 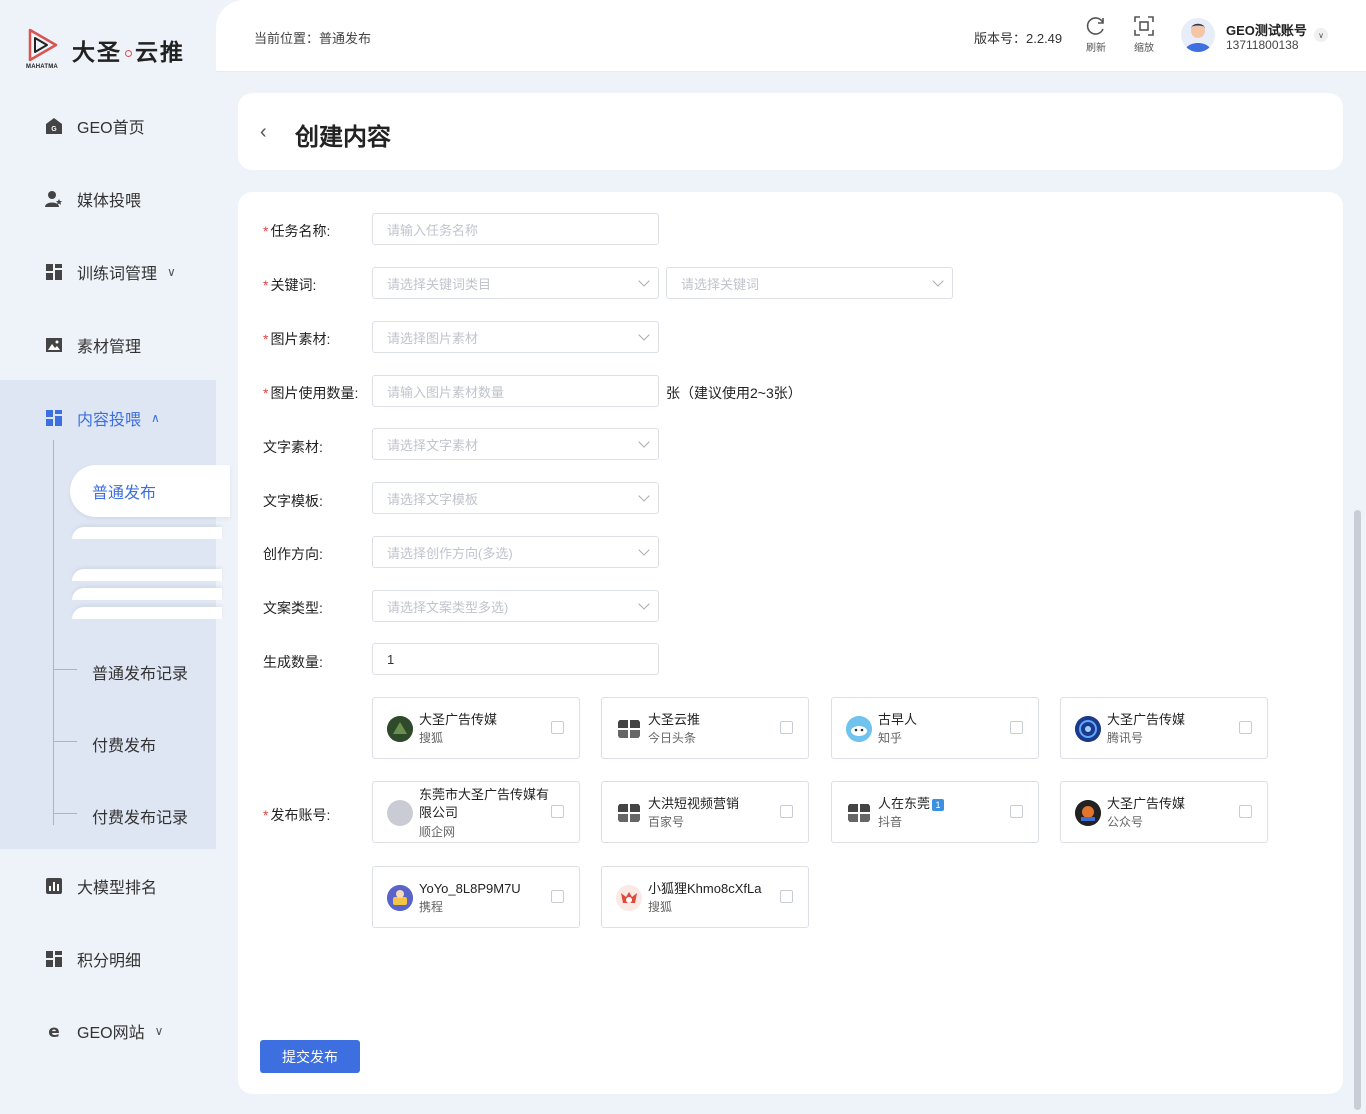 I want to click on keyword-category-select: 请选择关键词类目, so click(x=515, y=283).